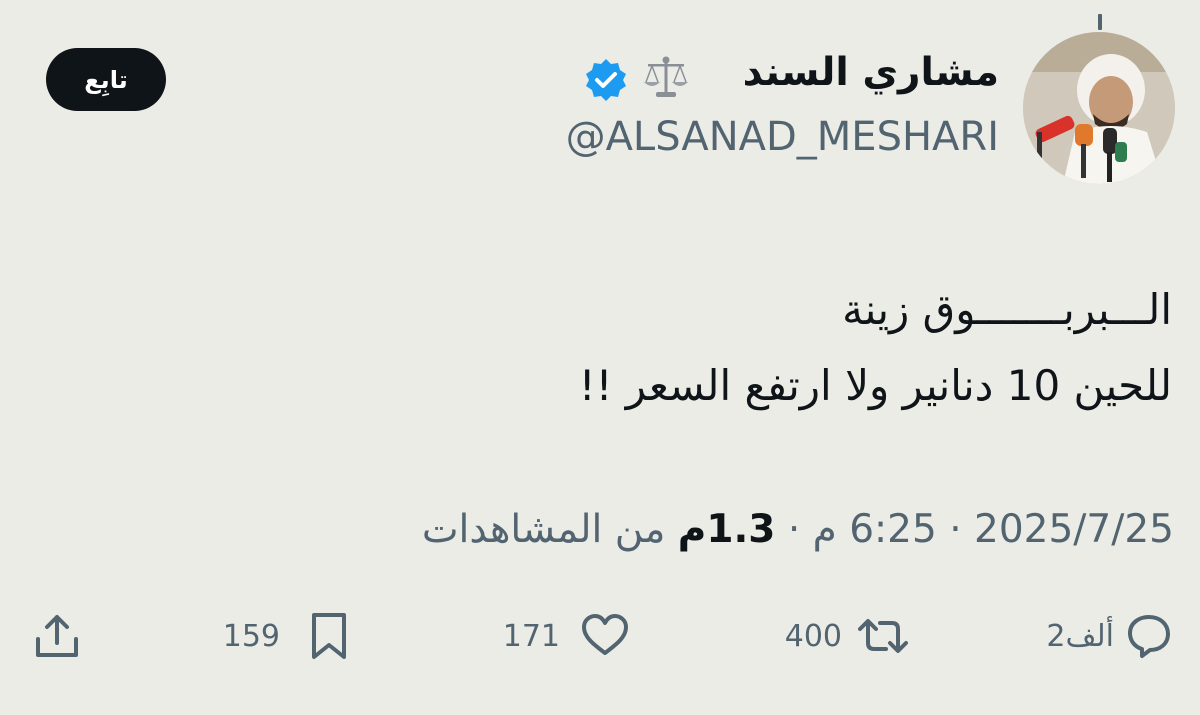 The height and width of the screenshot is (715, 1200). I want to click on repost-count: 400, so click(813, 636).